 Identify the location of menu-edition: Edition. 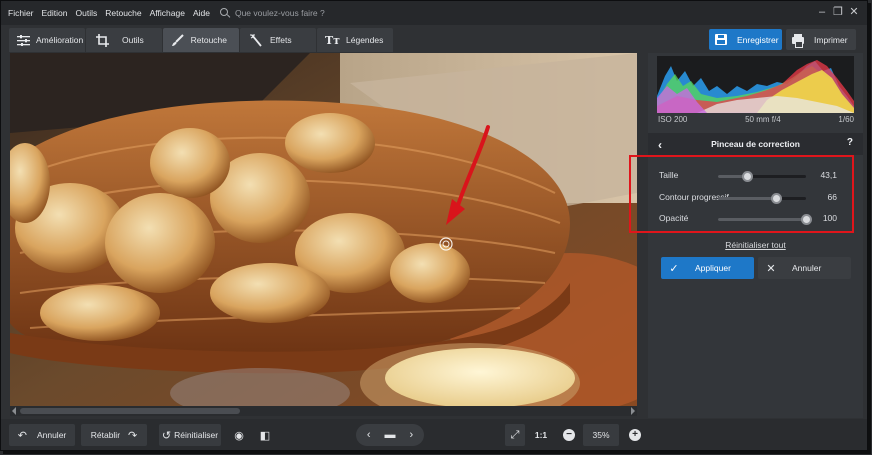
(55, 13).